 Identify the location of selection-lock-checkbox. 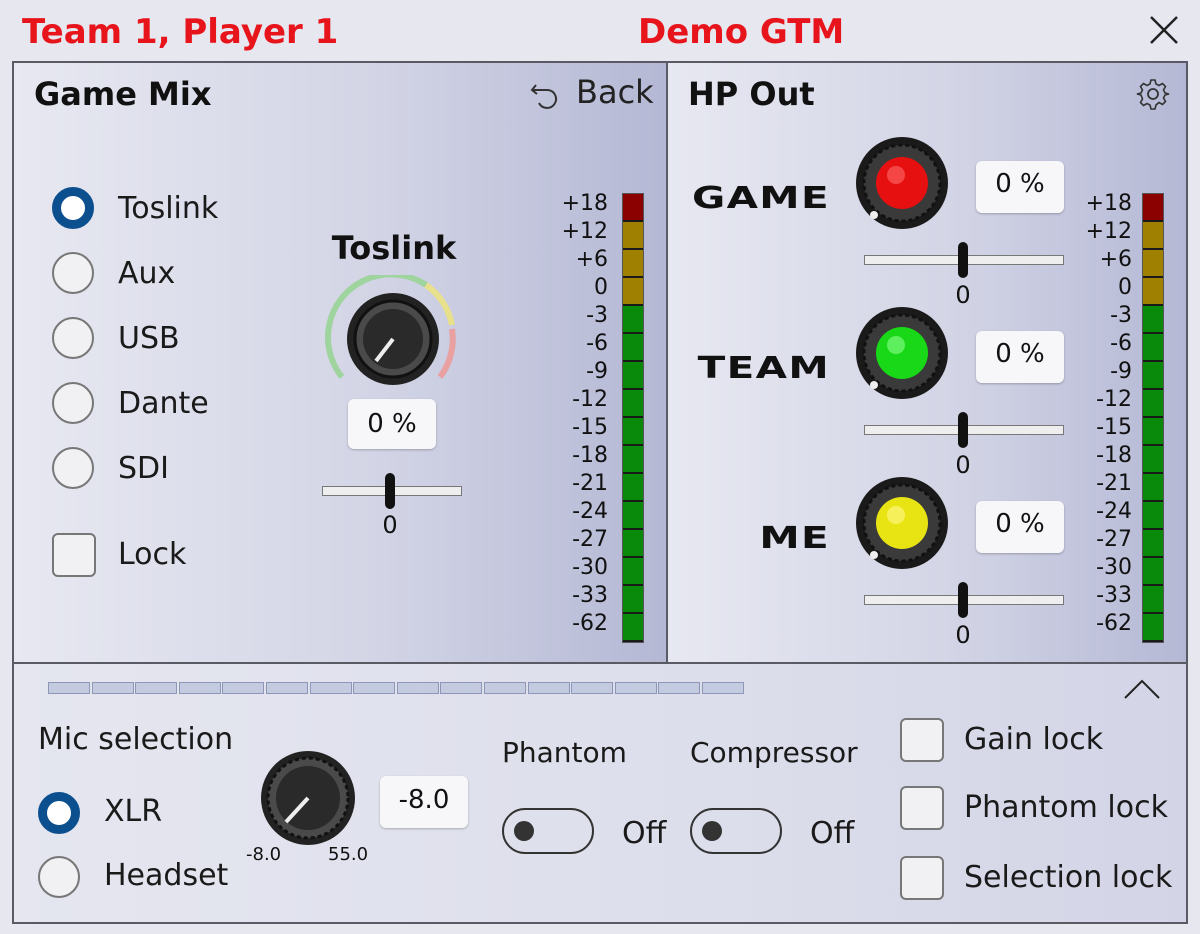
(922, 878).